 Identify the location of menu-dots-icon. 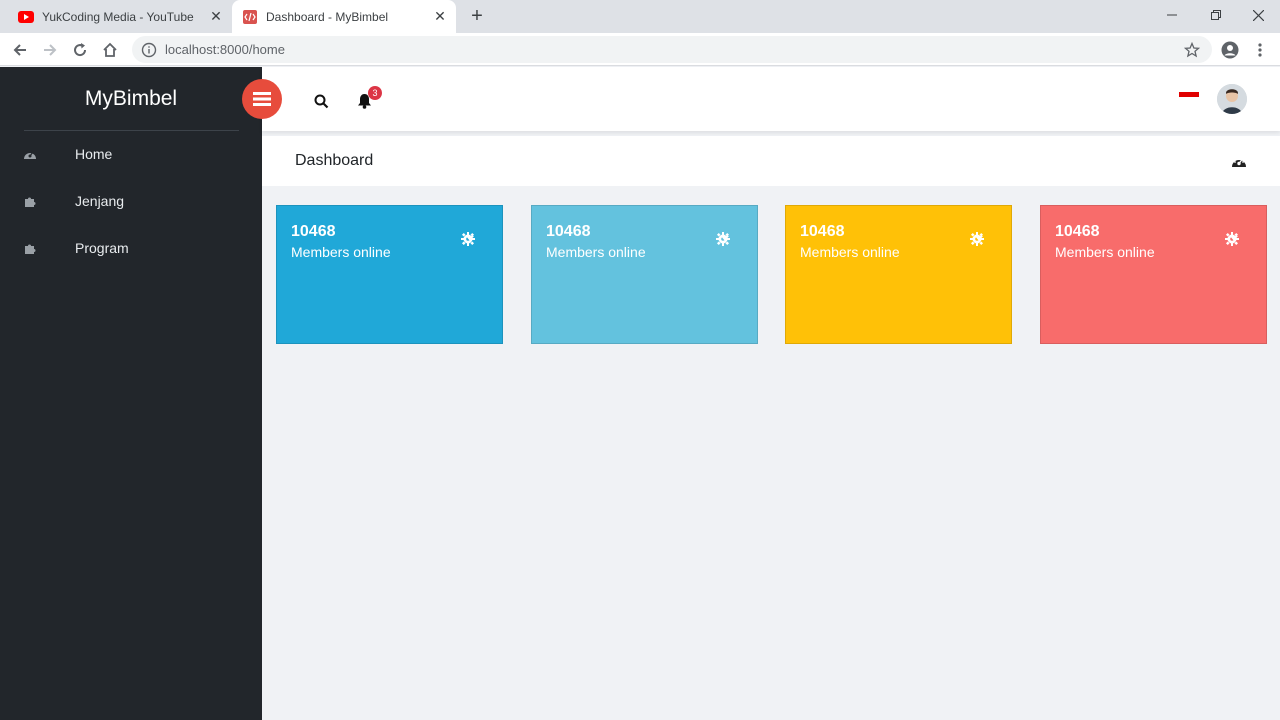
(1260, 50).